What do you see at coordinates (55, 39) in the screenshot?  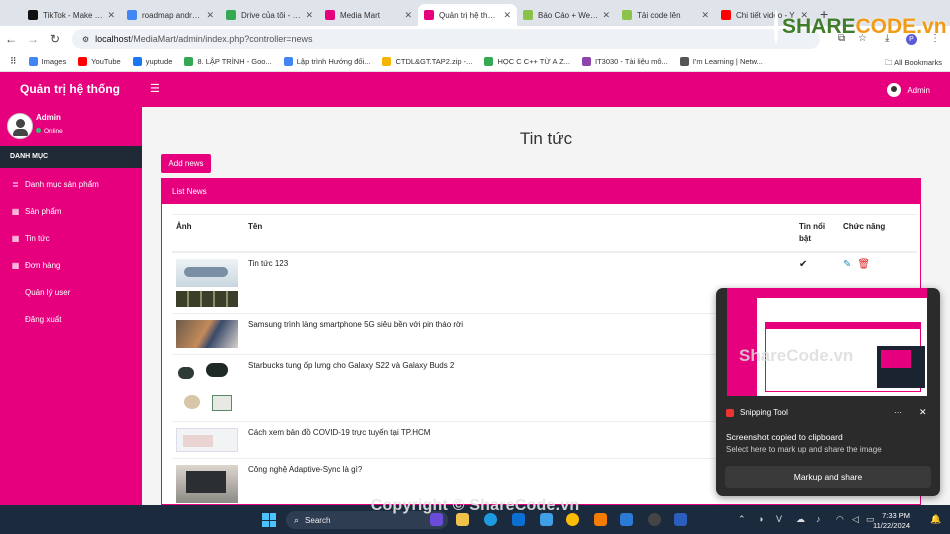 I see `reload-button: ↻` at bounding box center [55, 39].